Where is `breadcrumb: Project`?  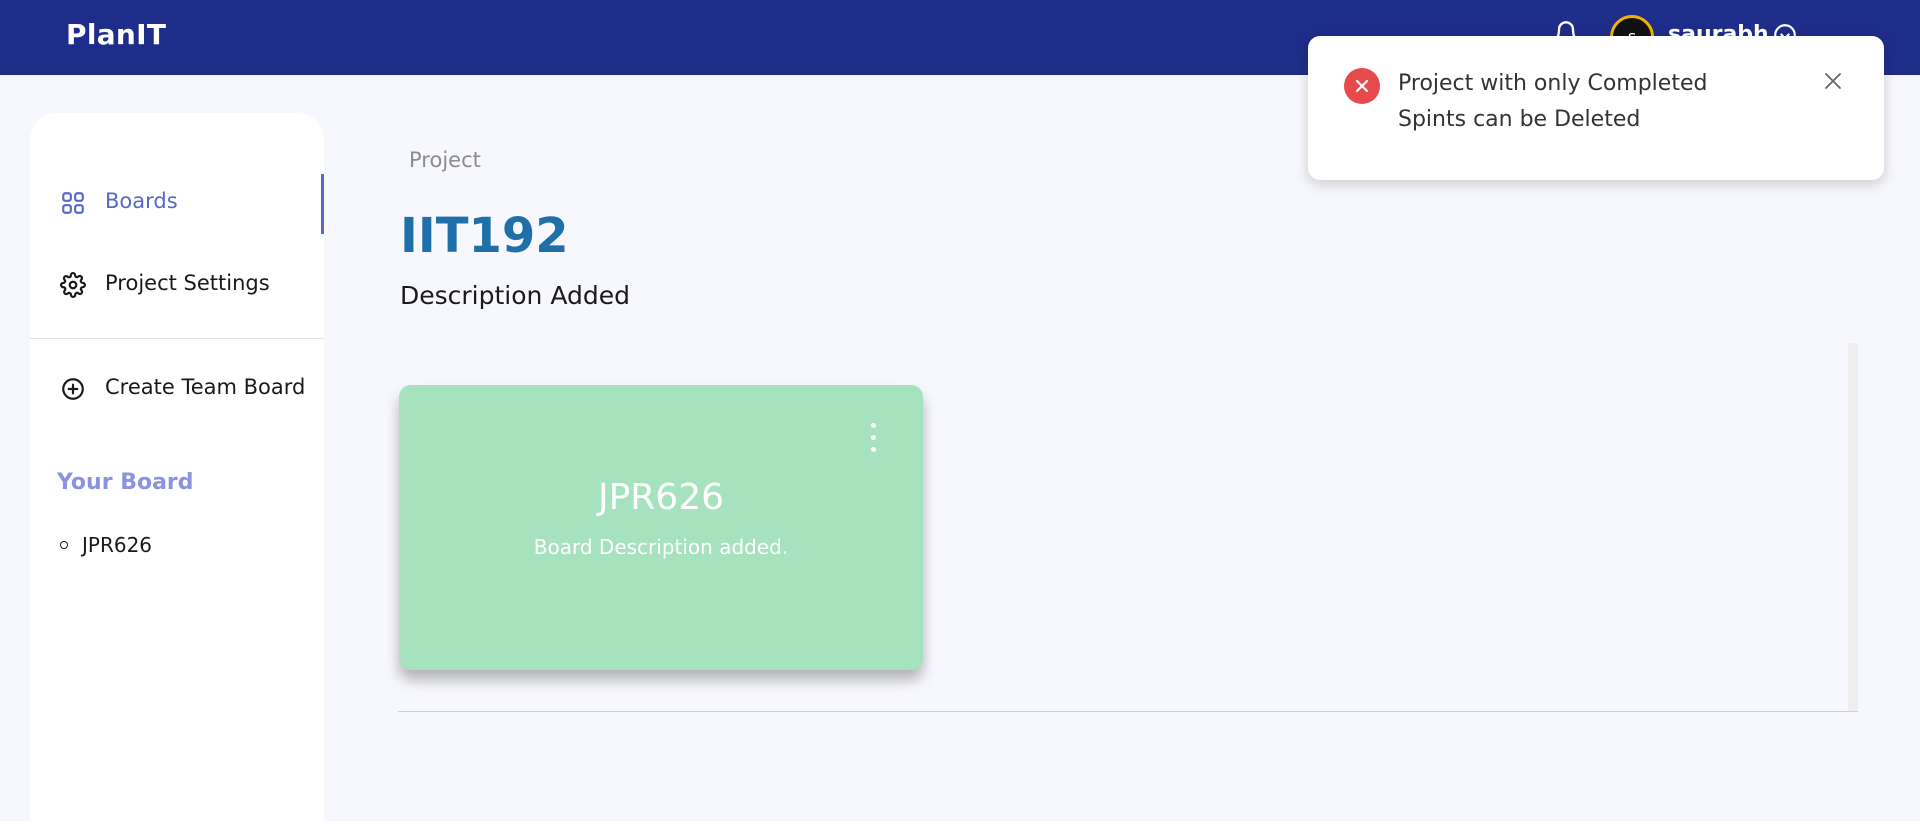
breadcrumb: Project is located at coordinates (445, 160).